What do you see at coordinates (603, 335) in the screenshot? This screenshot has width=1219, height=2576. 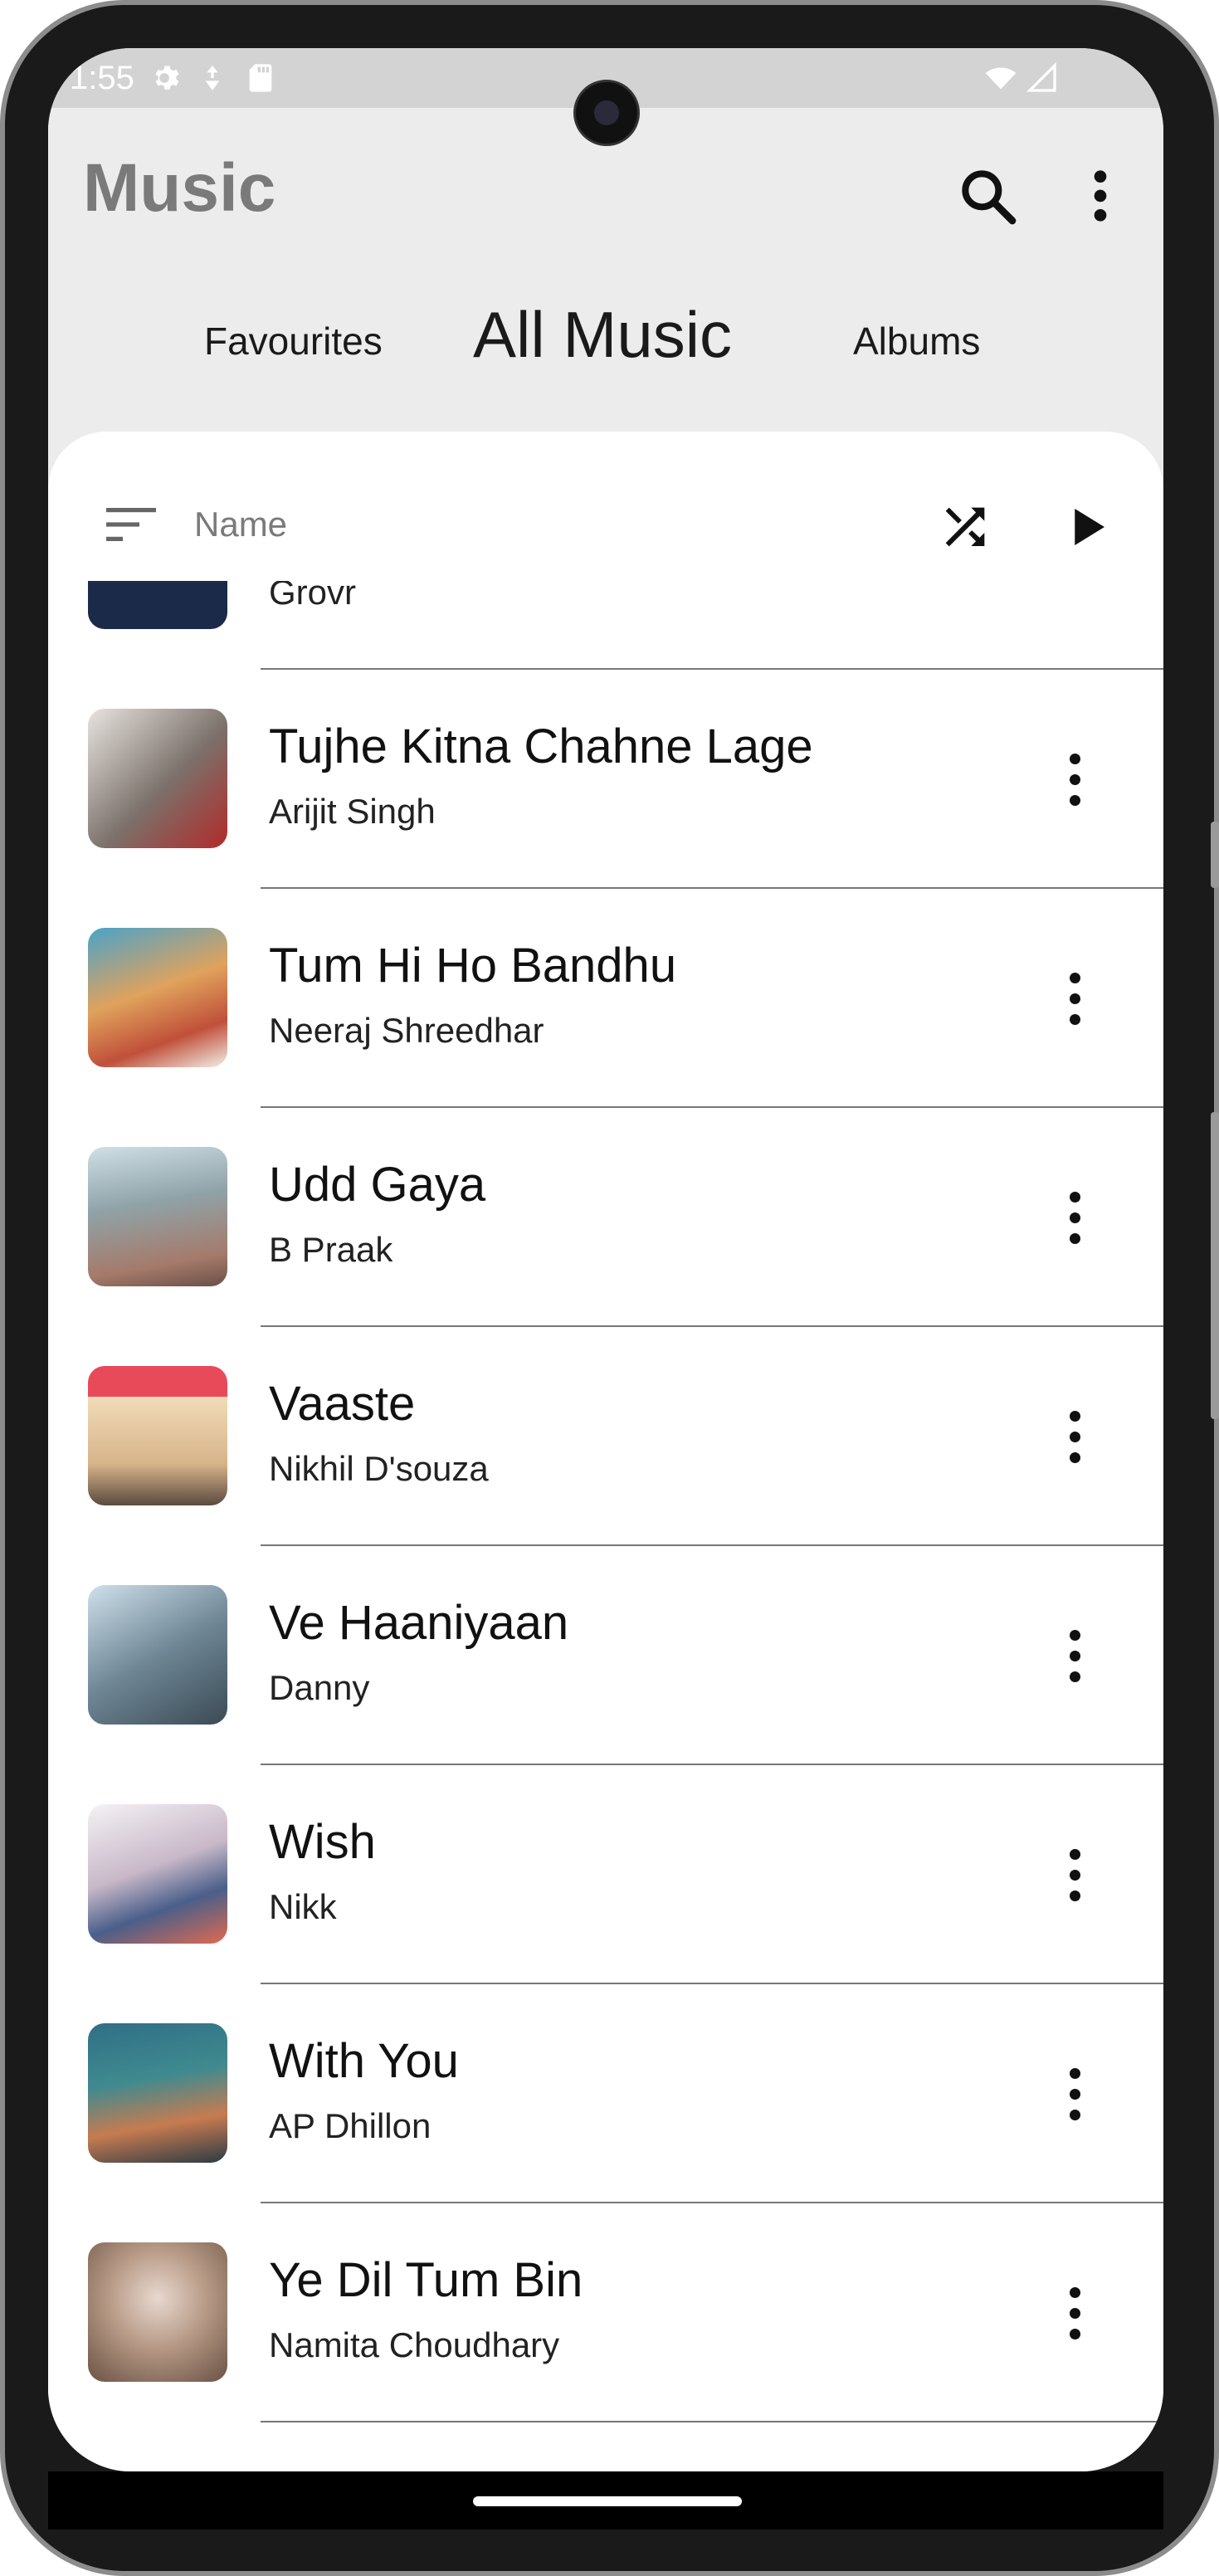 I see `tab-all-music: All Music` at bounding box center [603, 335].